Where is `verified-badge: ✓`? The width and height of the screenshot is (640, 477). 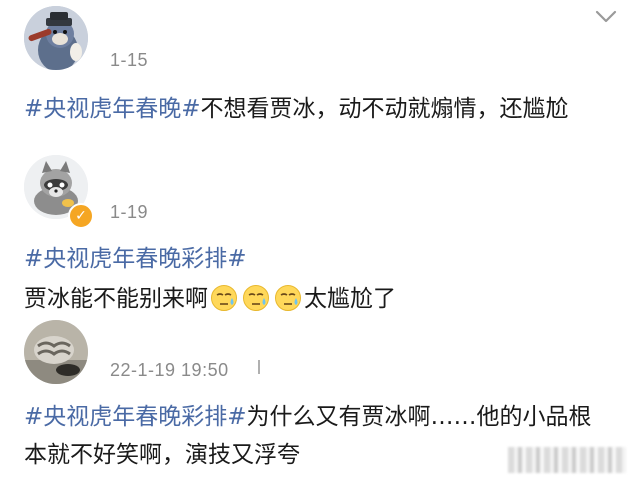
verified-badge: ✓ is located at coordinates (81, 216).